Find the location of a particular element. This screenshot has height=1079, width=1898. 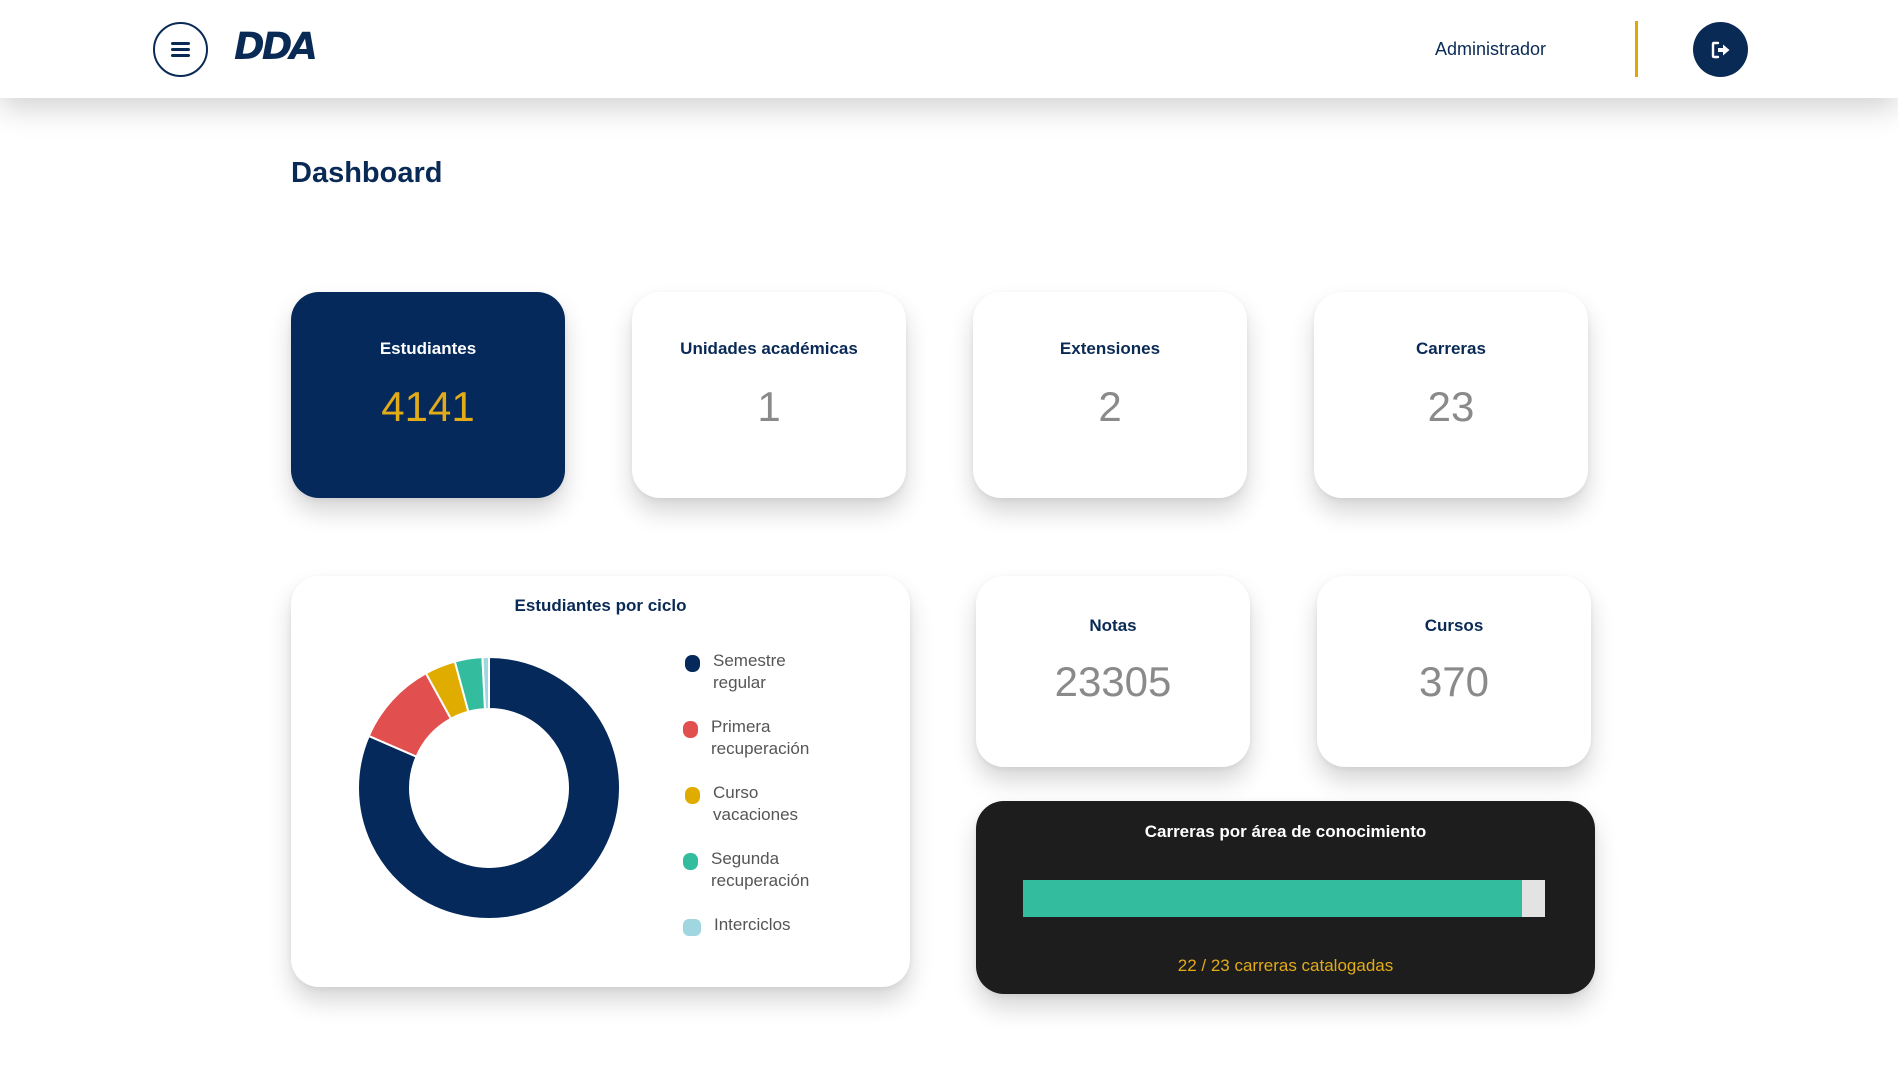

stat-label: Cursos is located at coordinates (1454, 625).